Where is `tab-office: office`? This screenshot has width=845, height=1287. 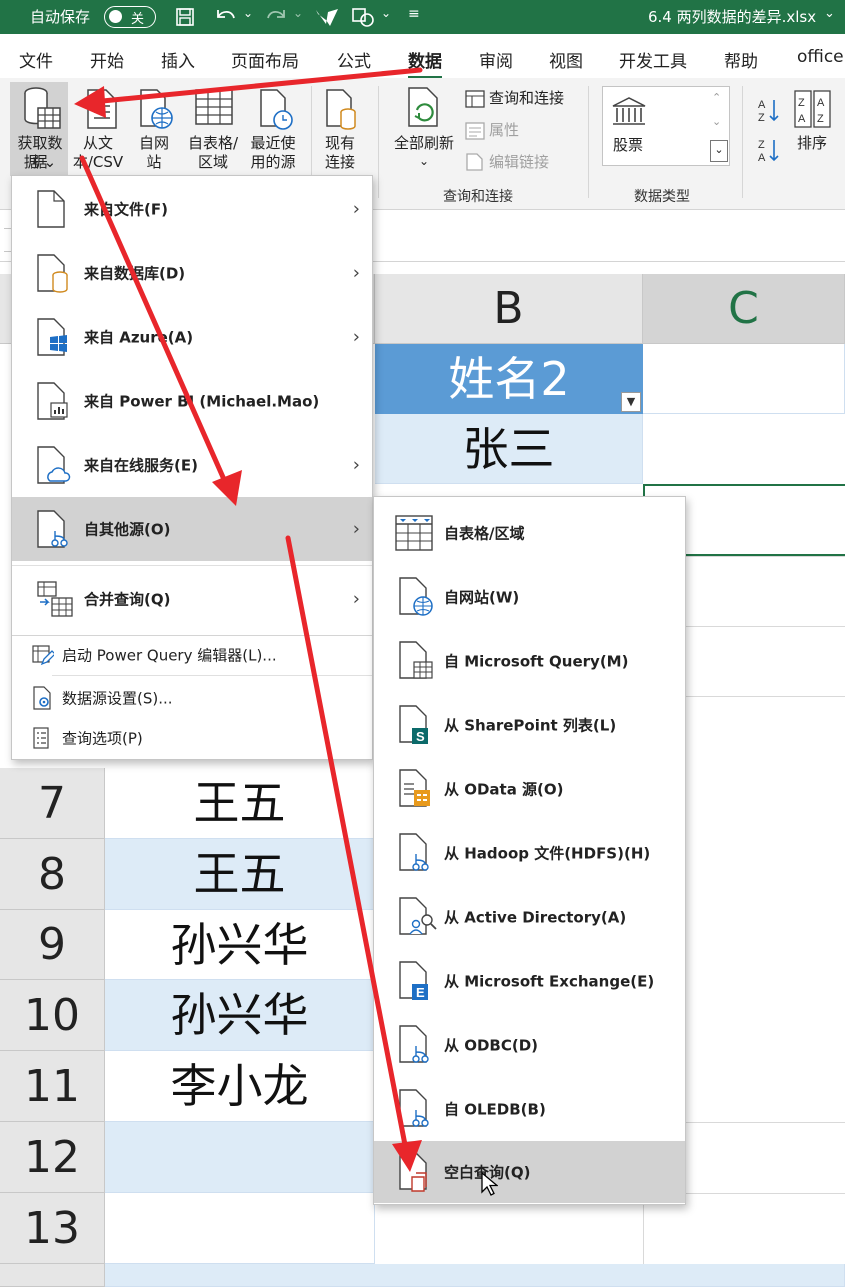 tab-office: office is located at coordinates (820, 57).